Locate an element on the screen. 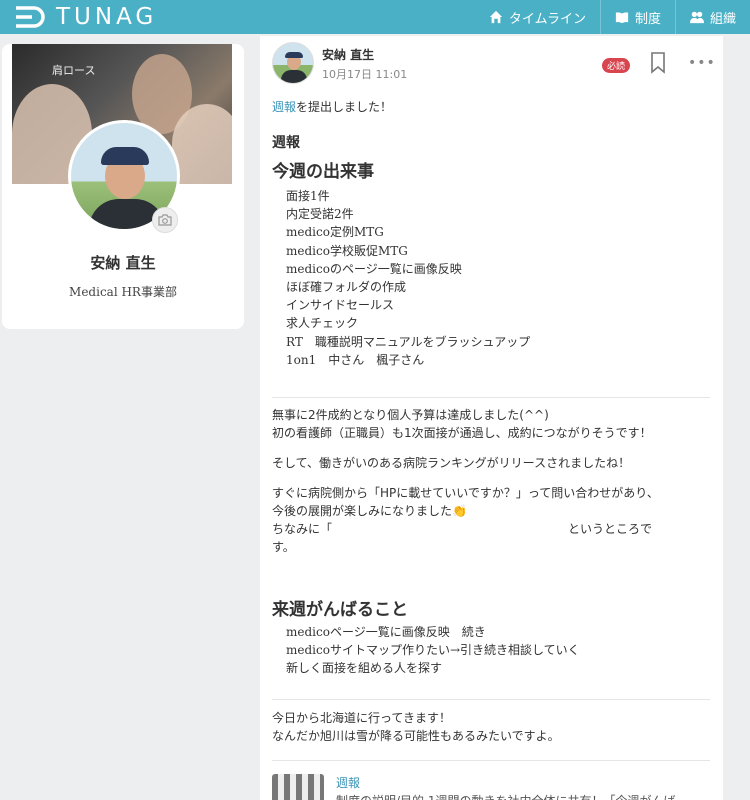 This screenshot has width=750, height=800. bookmark-icon is located at coordinates (658, 63).